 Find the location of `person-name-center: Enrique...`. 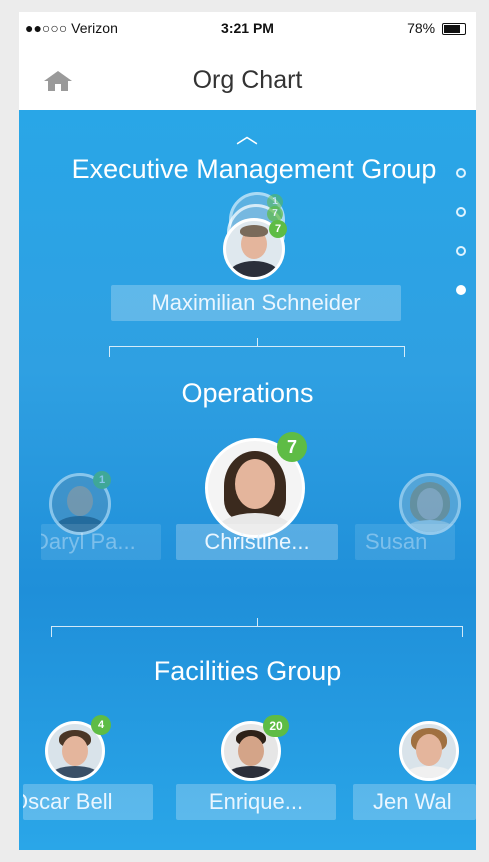

person-name-center: Enrique... is located at coordinates (256, 802).